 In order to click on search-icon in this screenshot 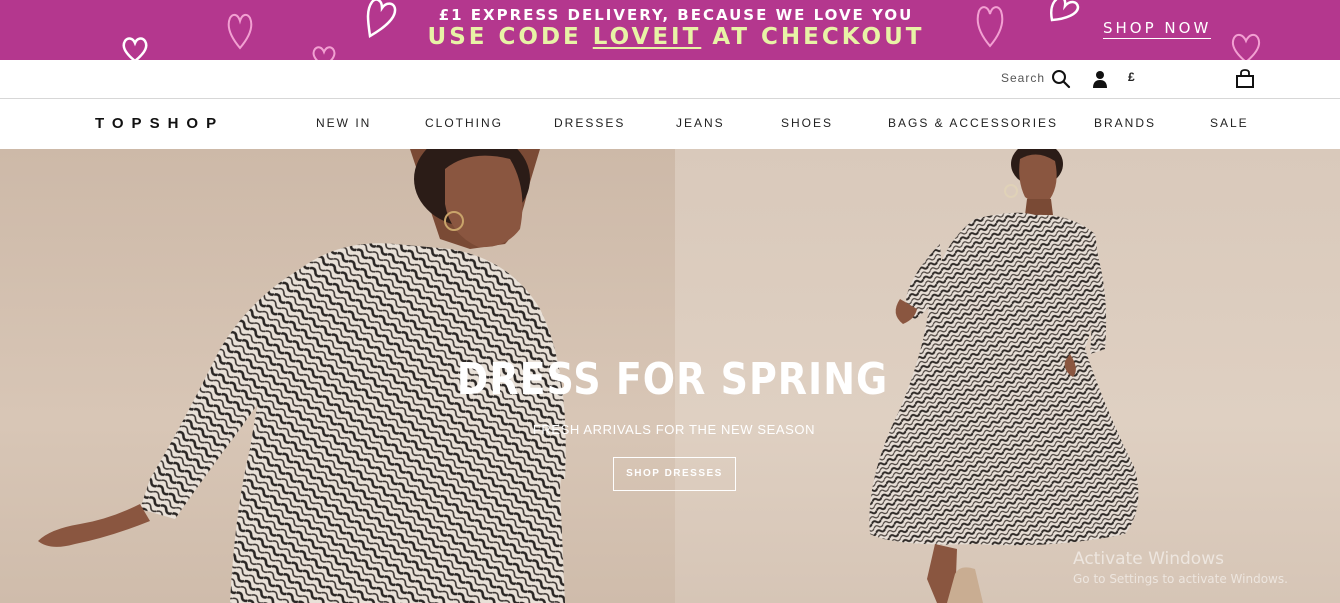, I will do `click(1061, 79)`.